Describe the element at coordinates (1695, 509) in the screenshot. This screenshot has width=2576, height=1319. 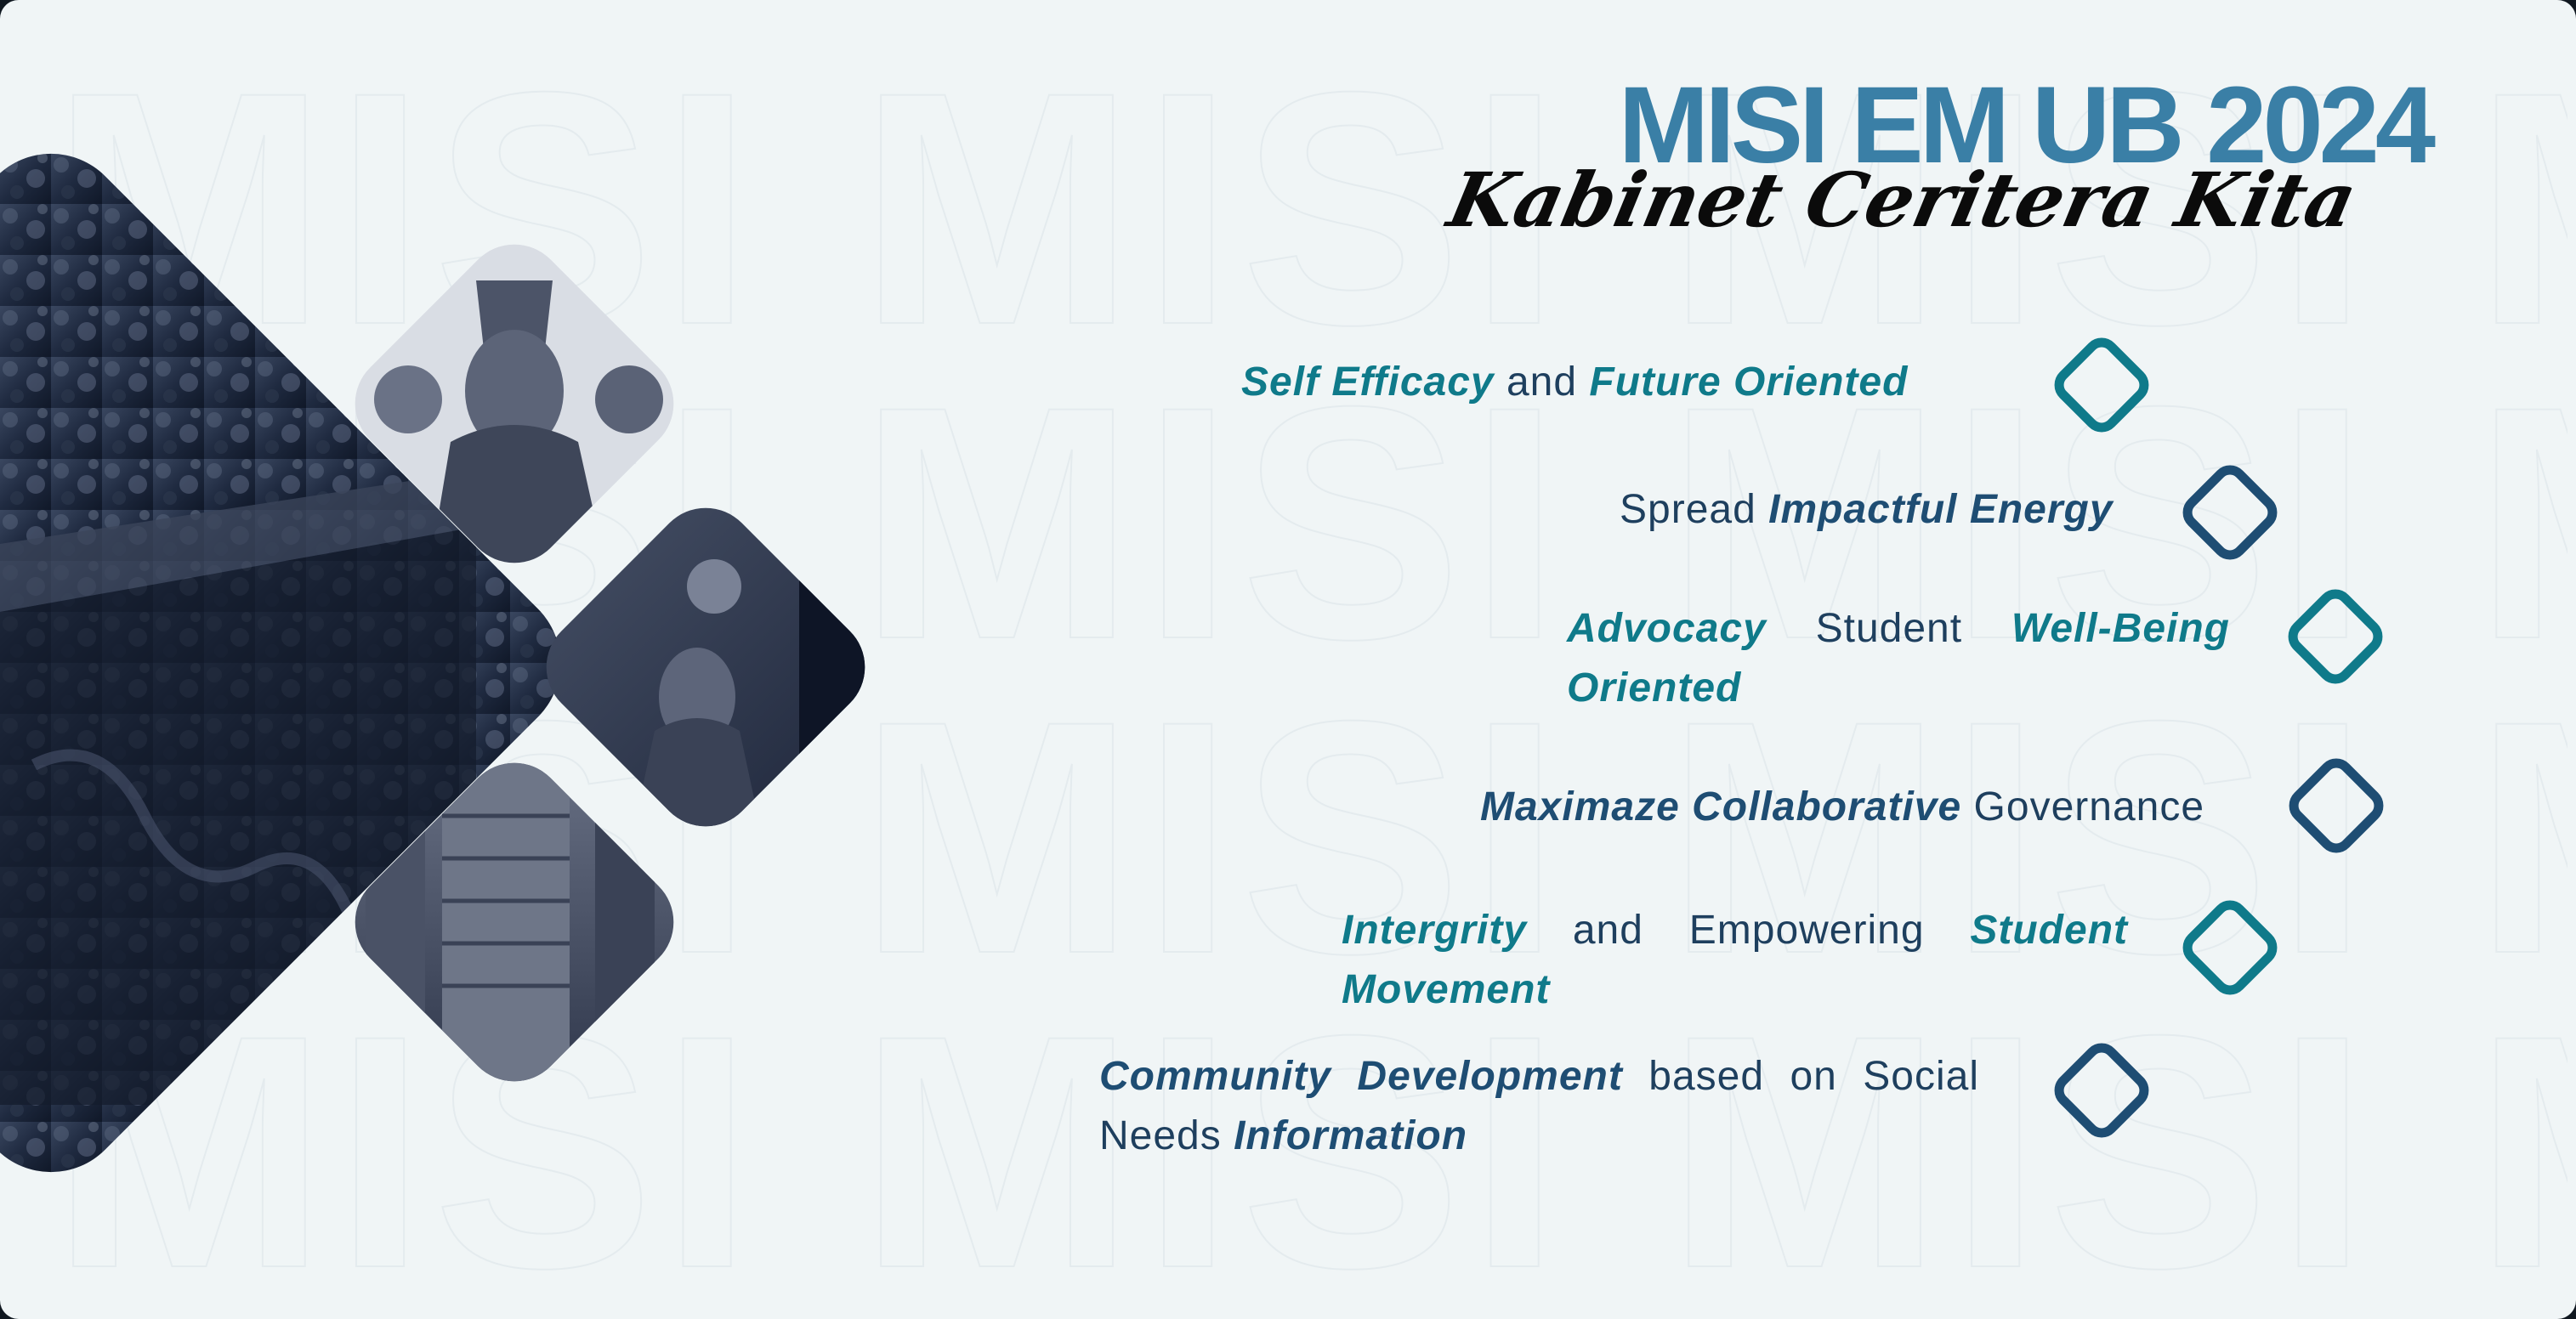
I see `mission-text: Spread` at that location.